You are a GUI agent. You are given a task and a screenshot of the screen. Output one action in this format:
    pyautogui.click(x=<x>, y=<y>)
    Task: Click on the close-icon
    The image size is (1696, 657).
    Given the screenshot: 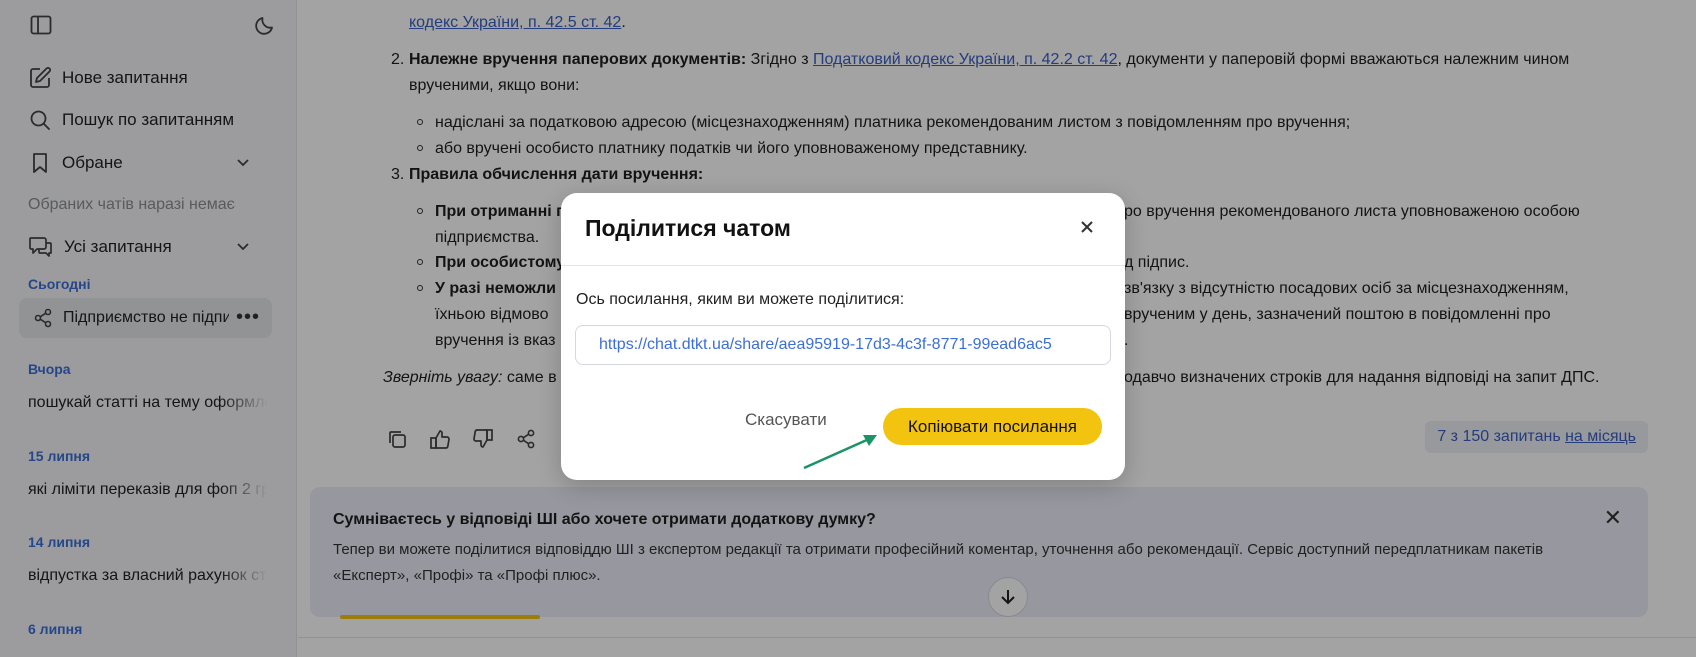 What is the action you would take?
    pyautogui.click(x=1087, y=227)
    